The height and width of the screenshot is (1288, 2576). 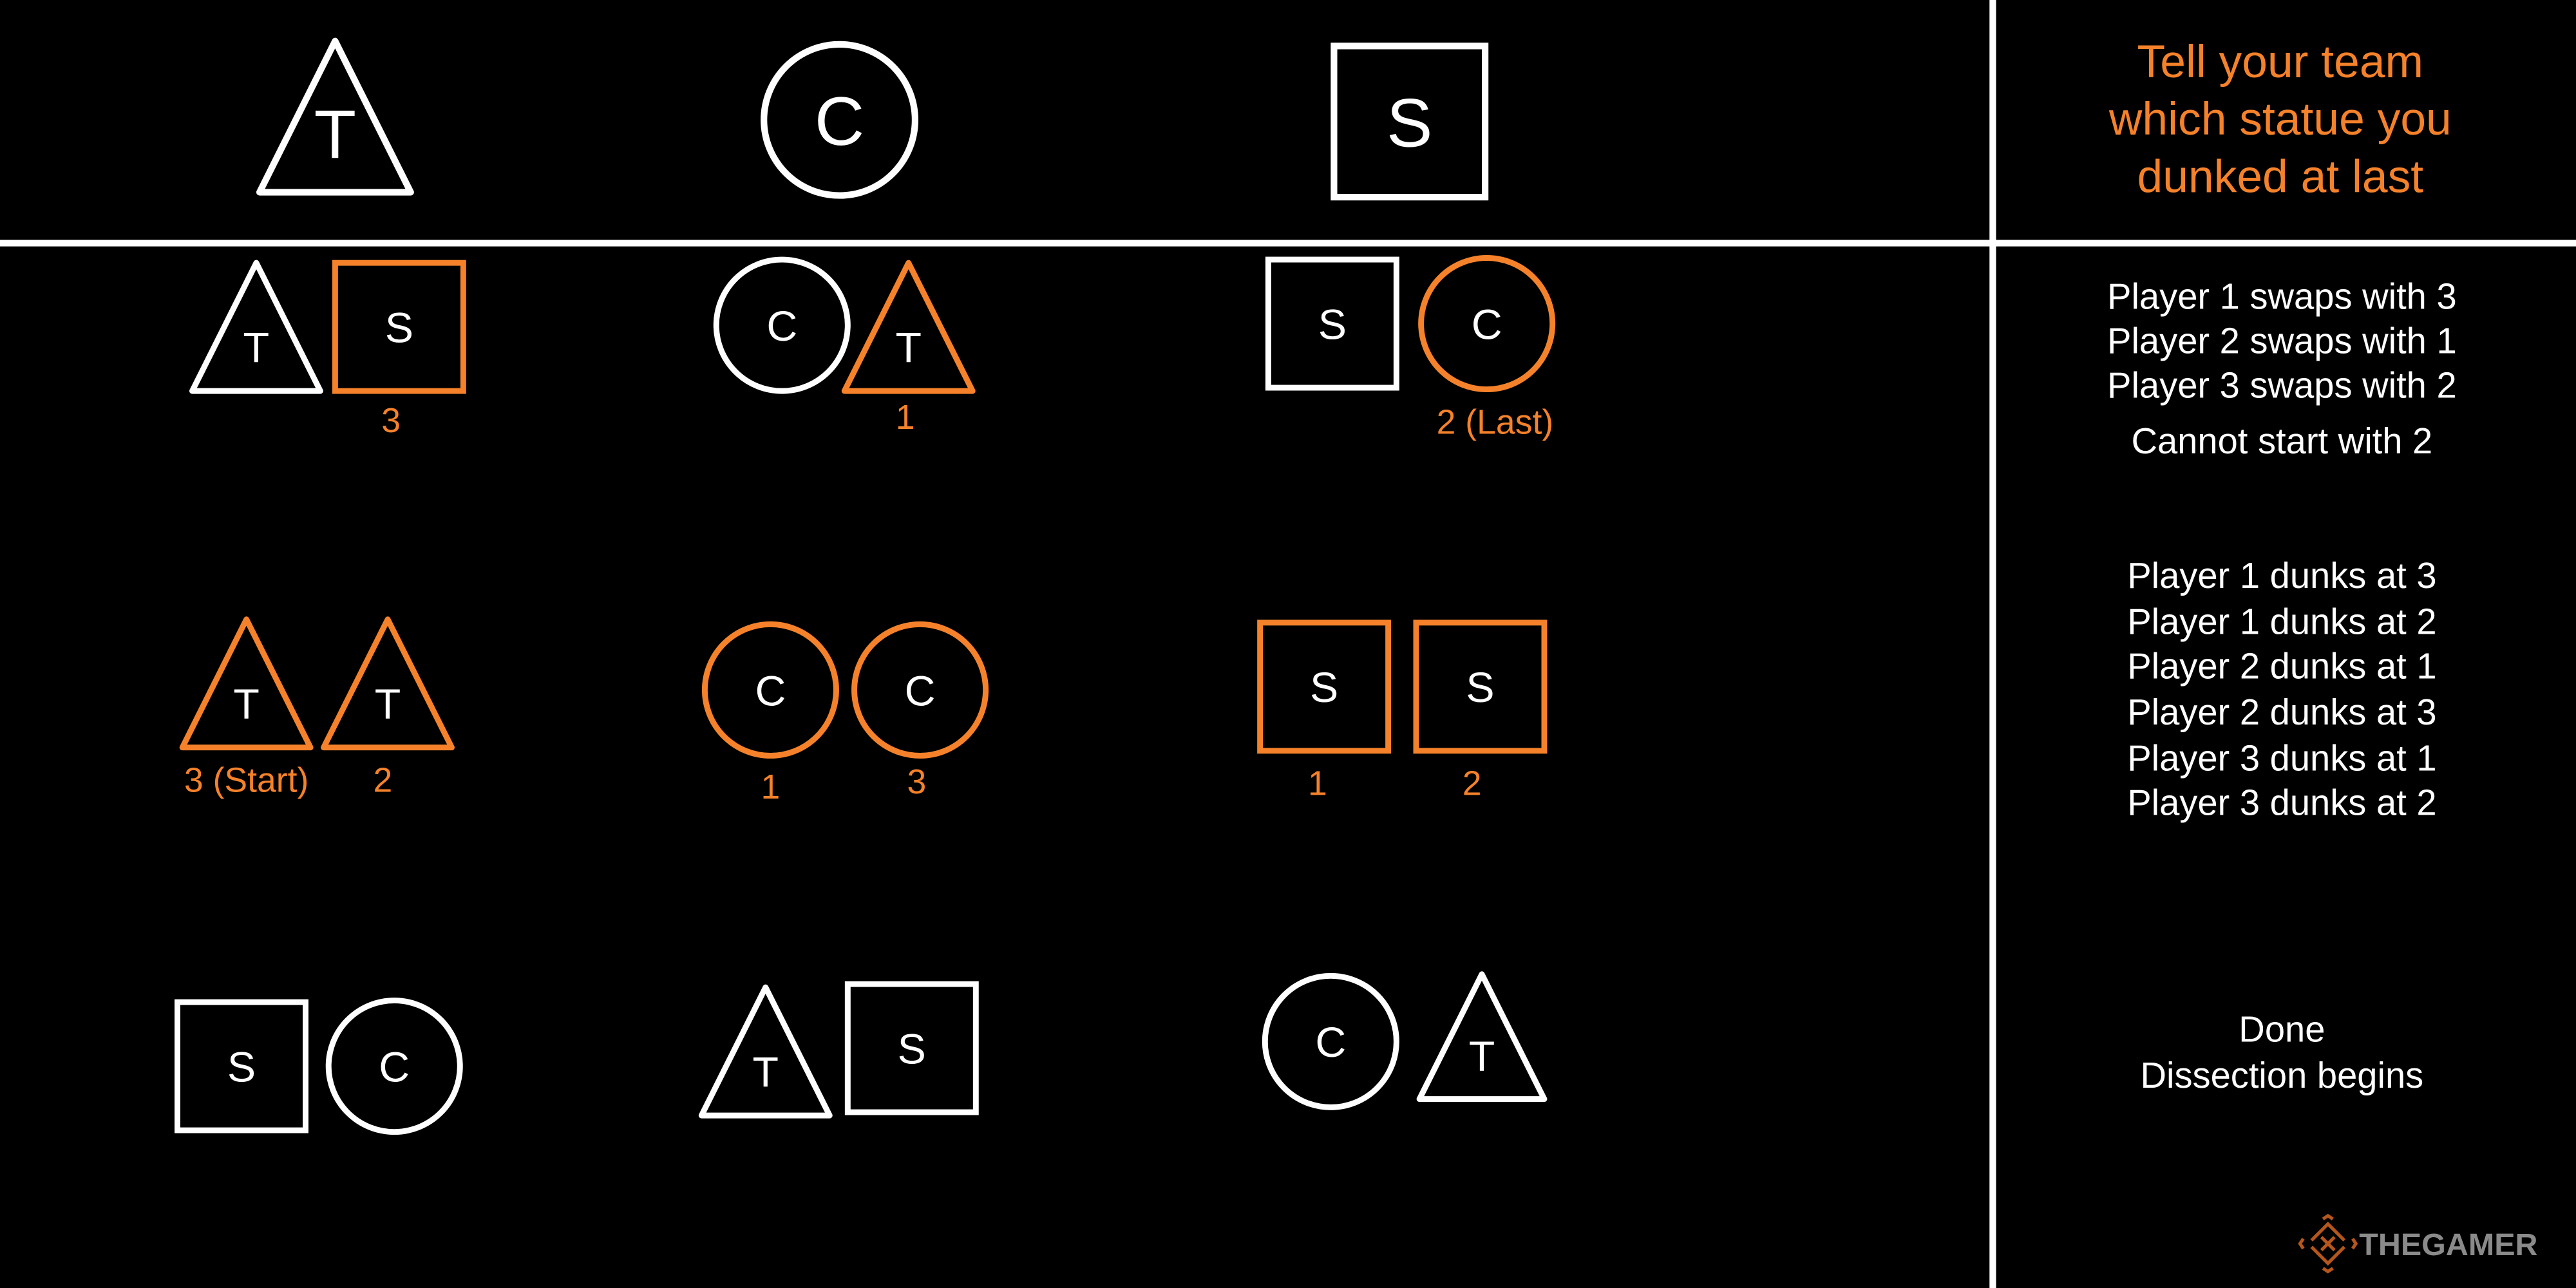 I want to click on note-line: Cannot start with 2, so click(x=2281, y=441).